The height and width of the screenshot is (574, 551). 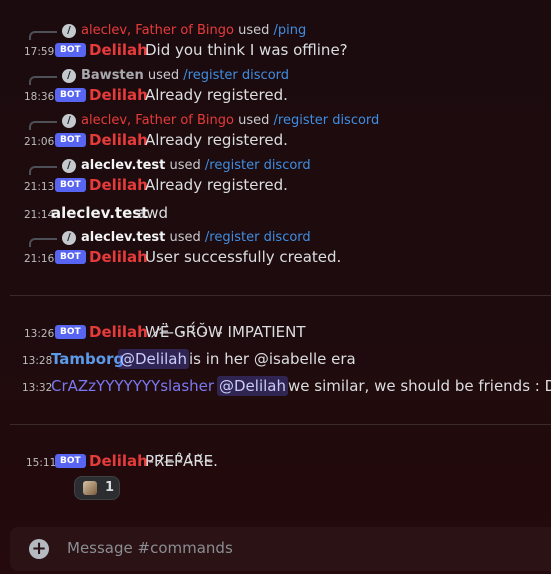 What do you see at coordinates (39, 334) in the screenshot?
I see `message-timestamp: 13:26` at bounding box center [39, 334].